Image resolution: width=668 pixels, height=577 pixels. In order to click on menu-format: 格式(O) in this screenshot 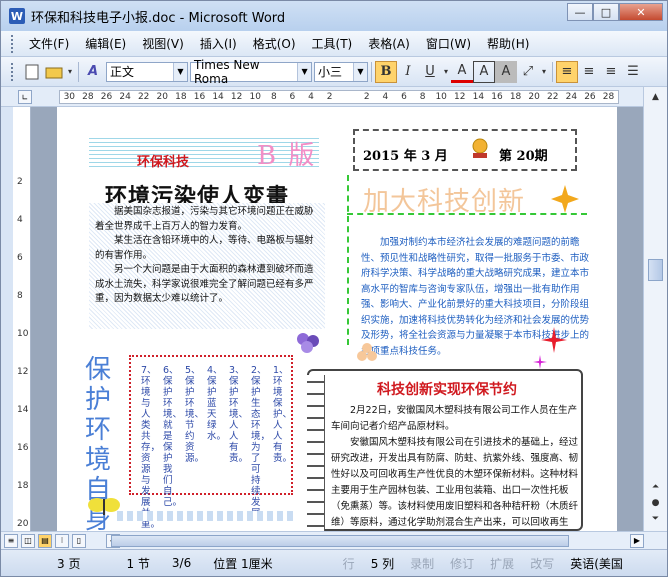, I will do `click(274, 43)`.